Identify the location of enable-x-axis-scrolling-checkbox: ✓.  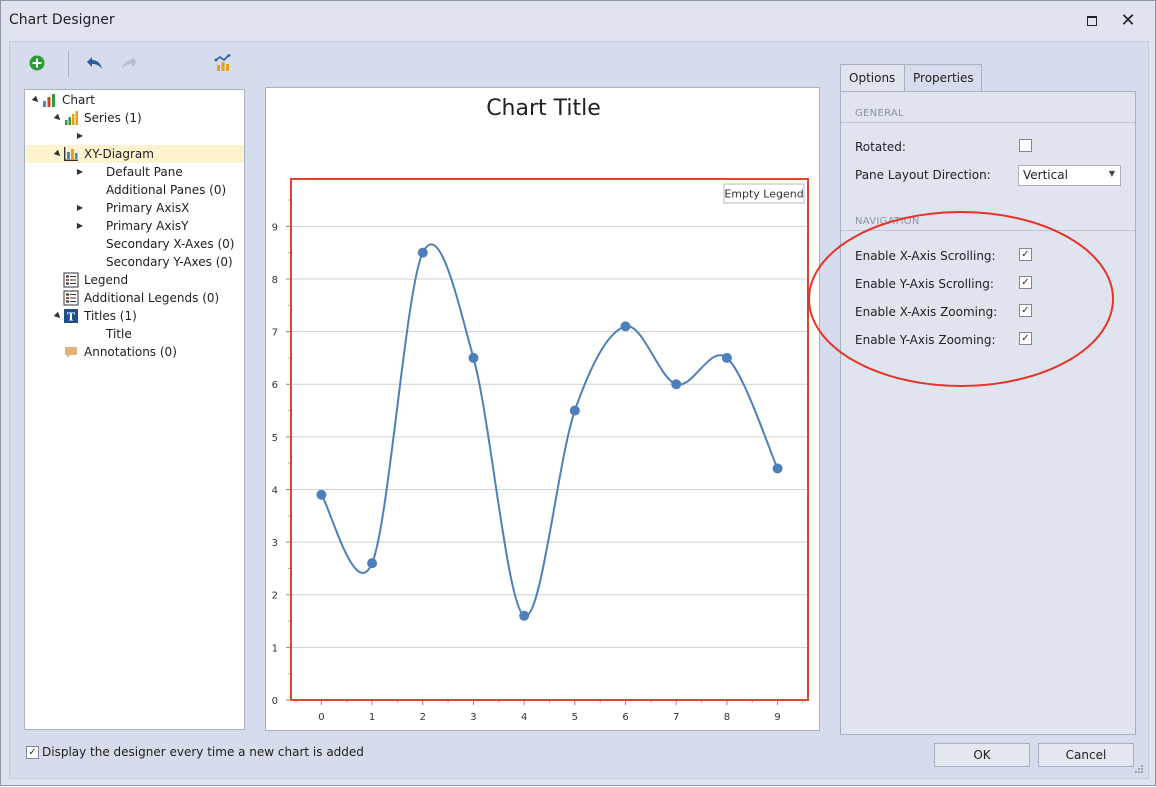
(1025, 254).